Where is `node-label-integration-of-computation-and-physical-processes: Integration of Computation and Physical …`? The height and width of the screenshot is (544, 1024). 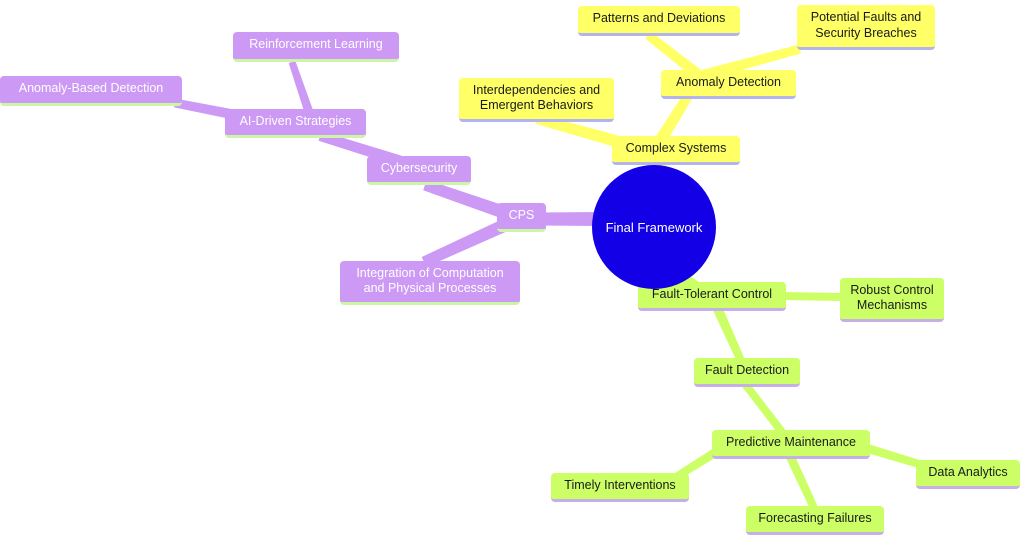 node-label-integration-of-computation-and-physical-processes: Integration of Computation and Physical … is located at coordinates (430, 280).